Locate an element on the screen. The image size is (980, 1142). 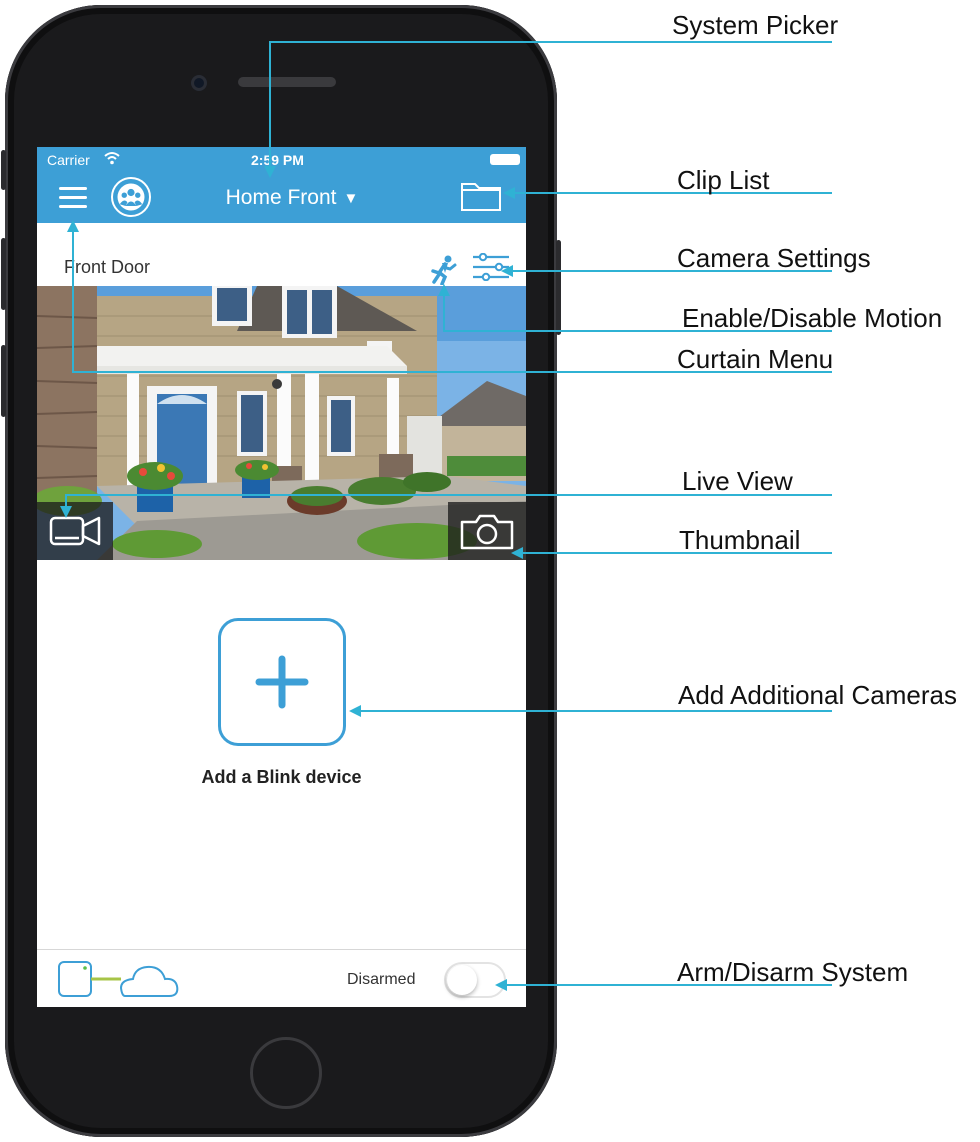
curtain-menu-callout: Curtain Menu is located at coordinates (755, 359).